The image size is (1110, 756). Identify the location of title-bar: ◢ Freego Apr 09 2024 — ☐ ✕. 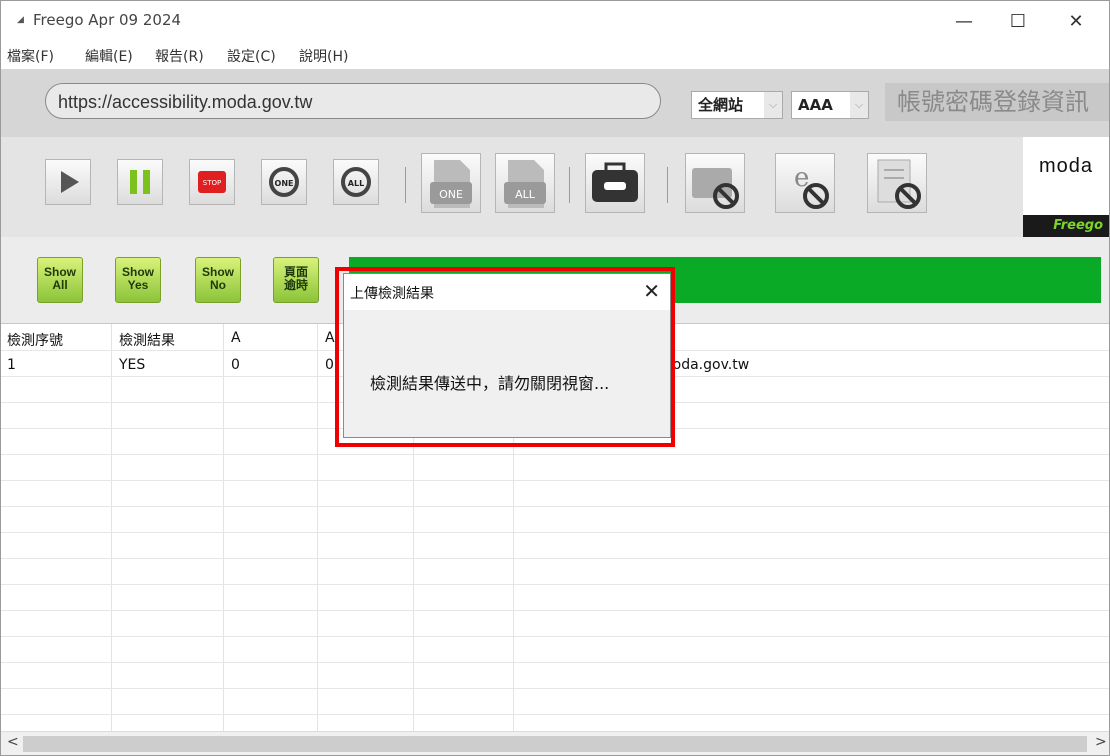
(555, 22).